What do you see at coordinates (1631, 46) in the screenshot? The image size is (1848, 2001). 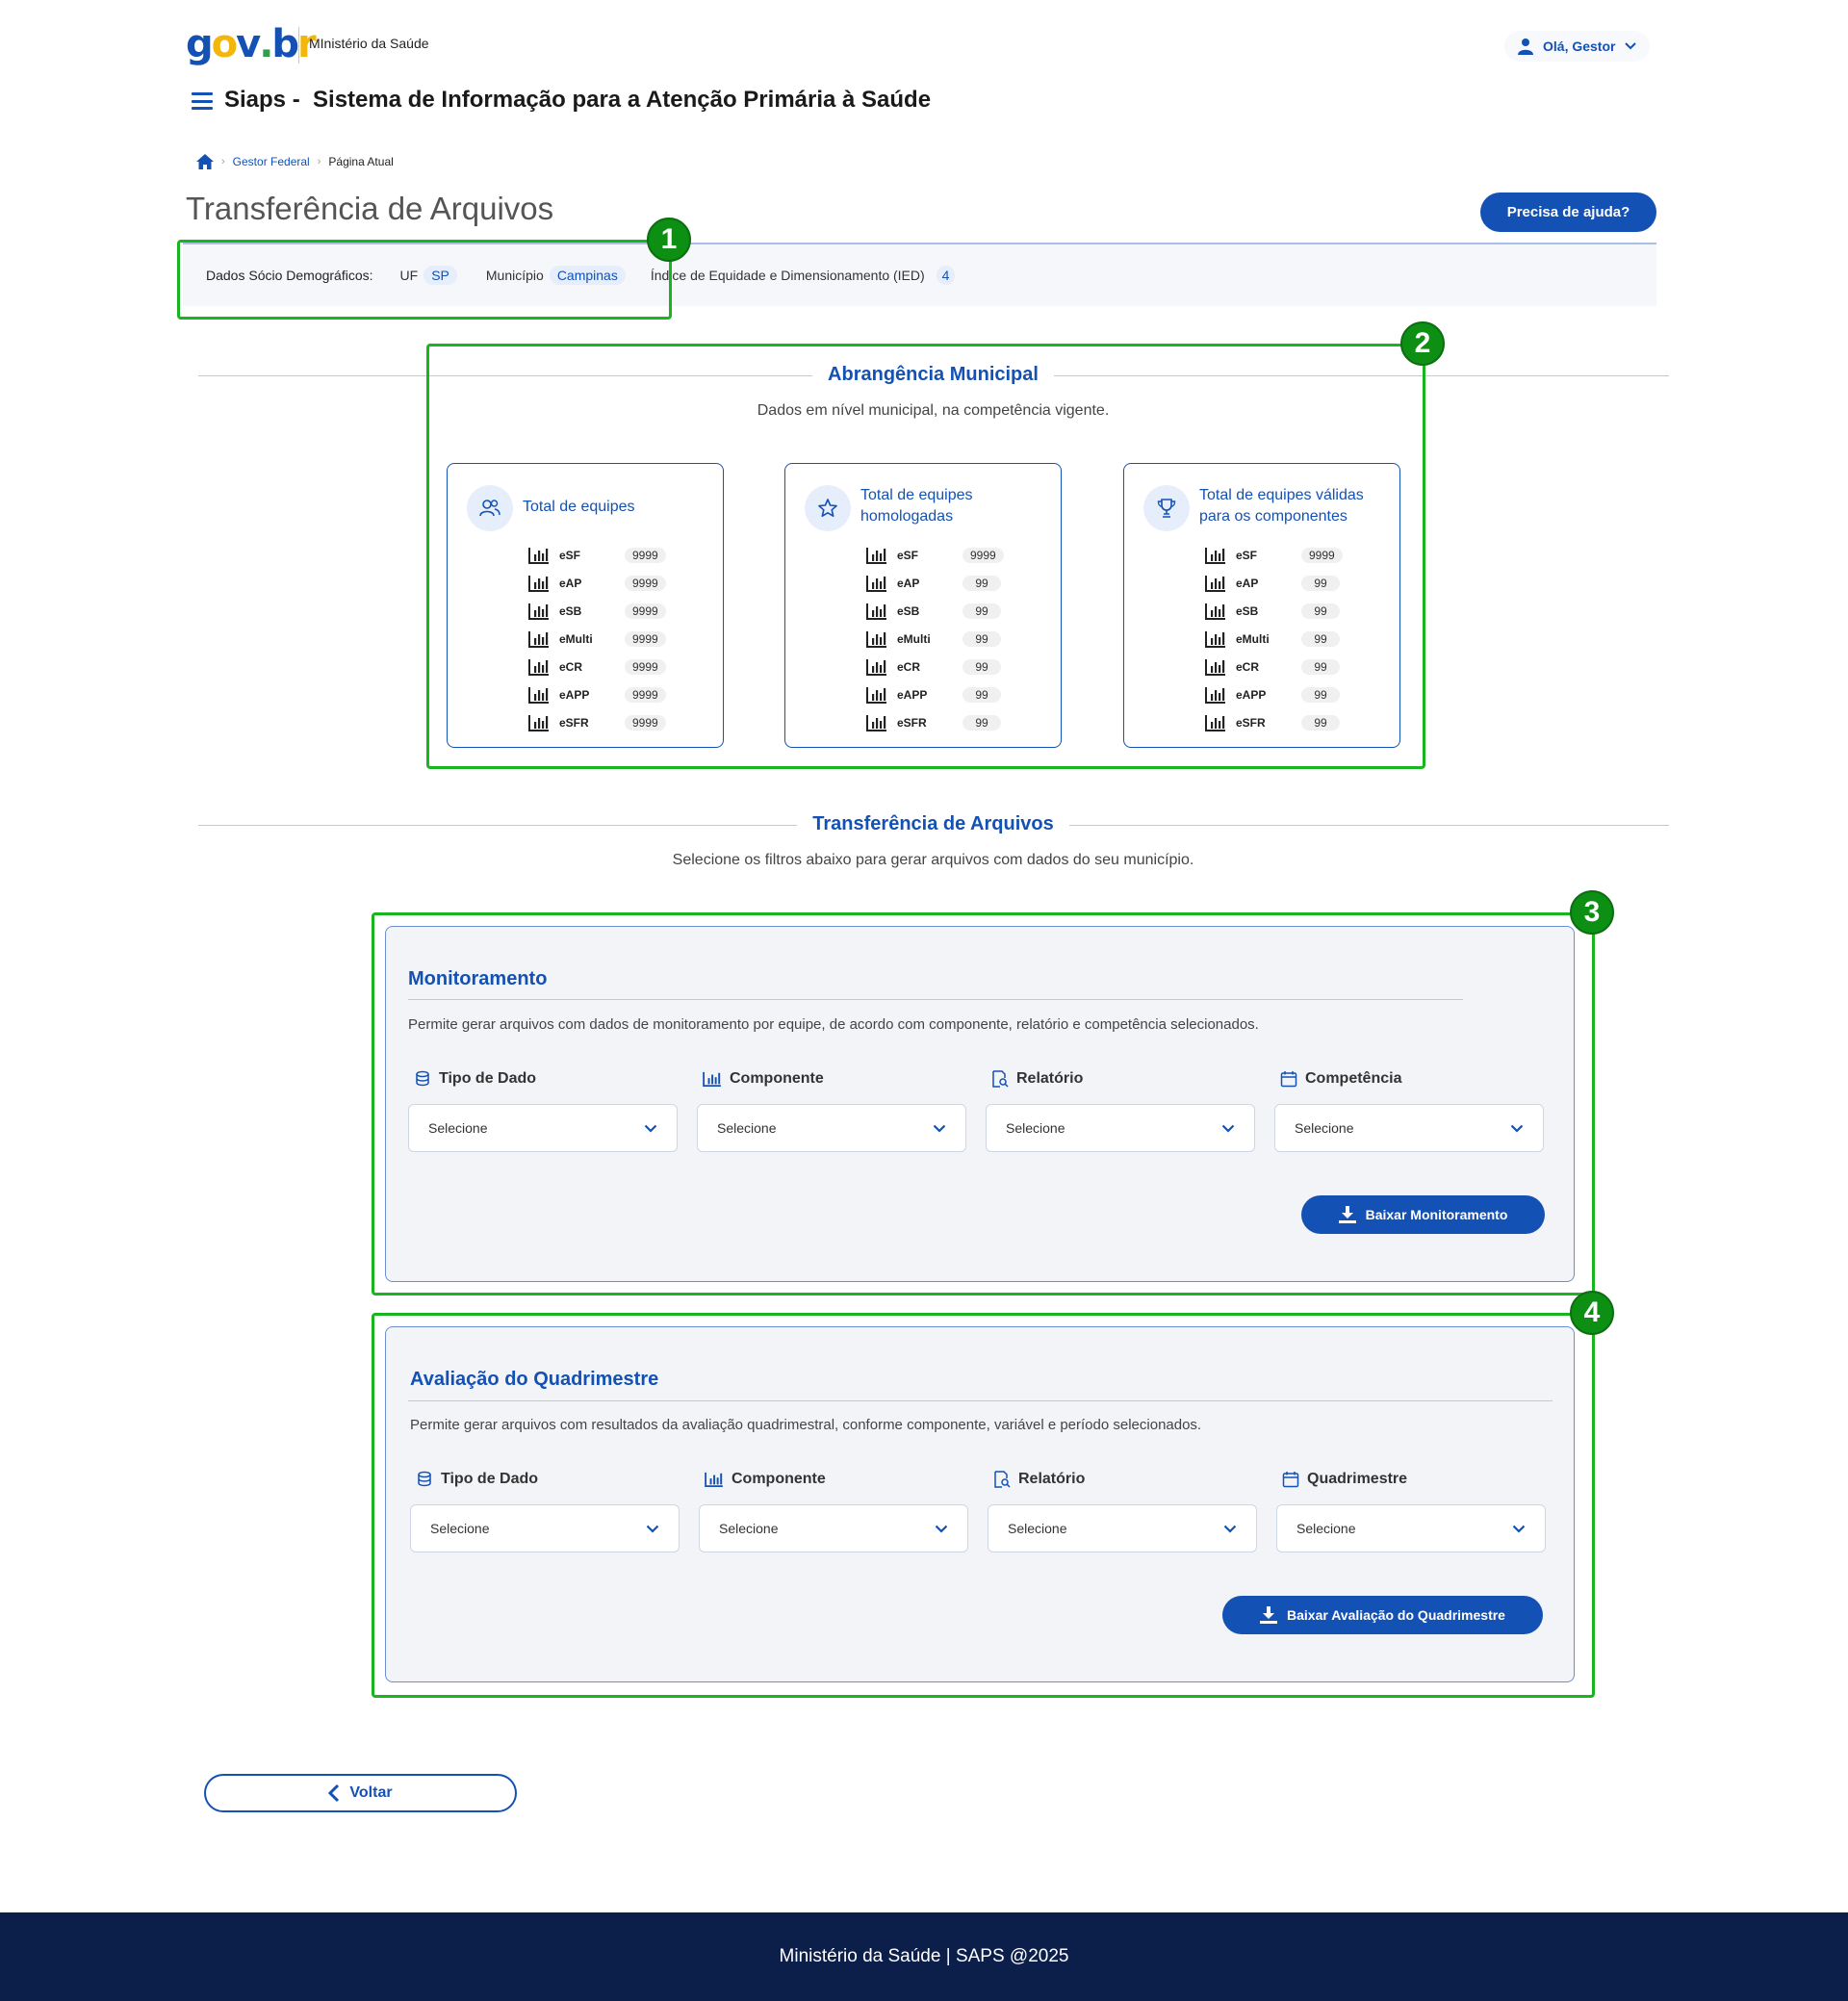 I see `chevron-down-icon` at bounding box center [1631, 46].